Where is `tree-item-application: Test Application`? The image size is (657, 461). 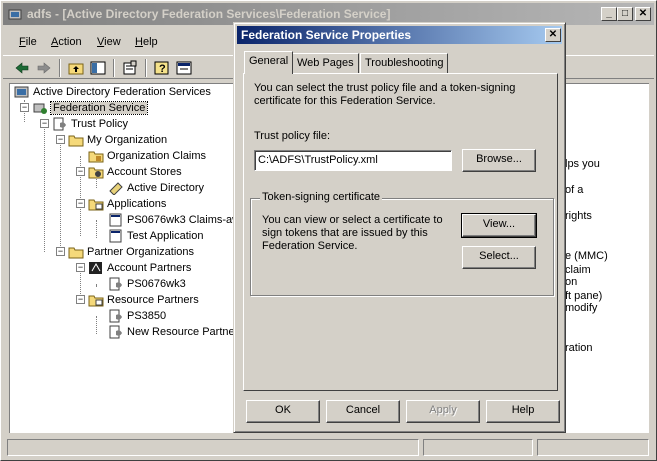 tree-item-application: Test Application is located at coordinates (155, 236).